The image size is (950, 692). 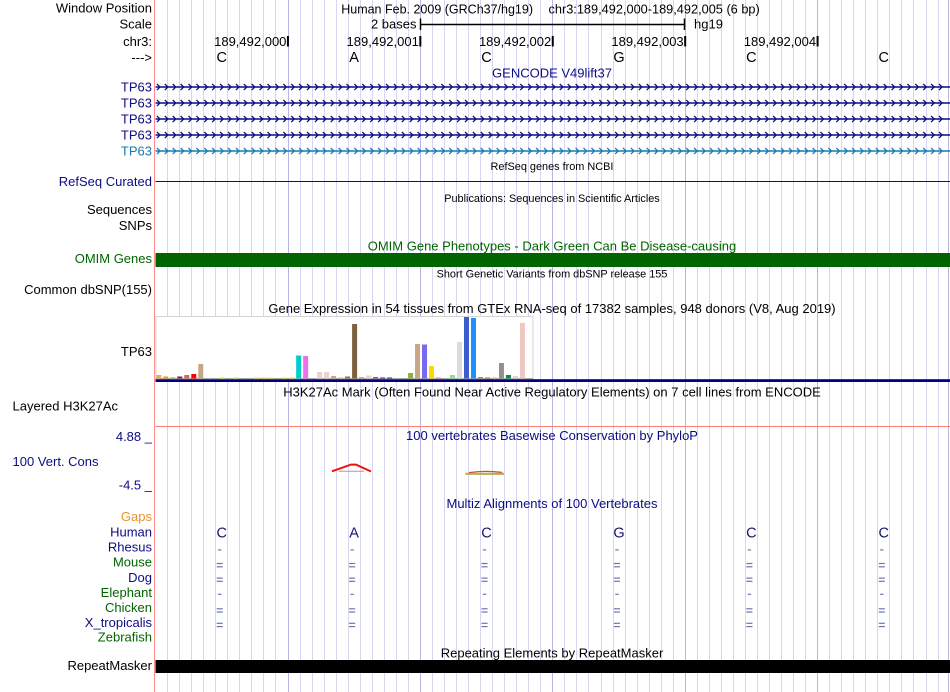 I want to click on svg-text: 189,492,002, so click(x=515, y=41).